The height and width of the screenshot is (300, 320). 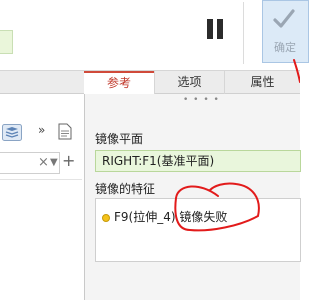 I want to click on ok-button: 确定, so click(x=285, y=31).